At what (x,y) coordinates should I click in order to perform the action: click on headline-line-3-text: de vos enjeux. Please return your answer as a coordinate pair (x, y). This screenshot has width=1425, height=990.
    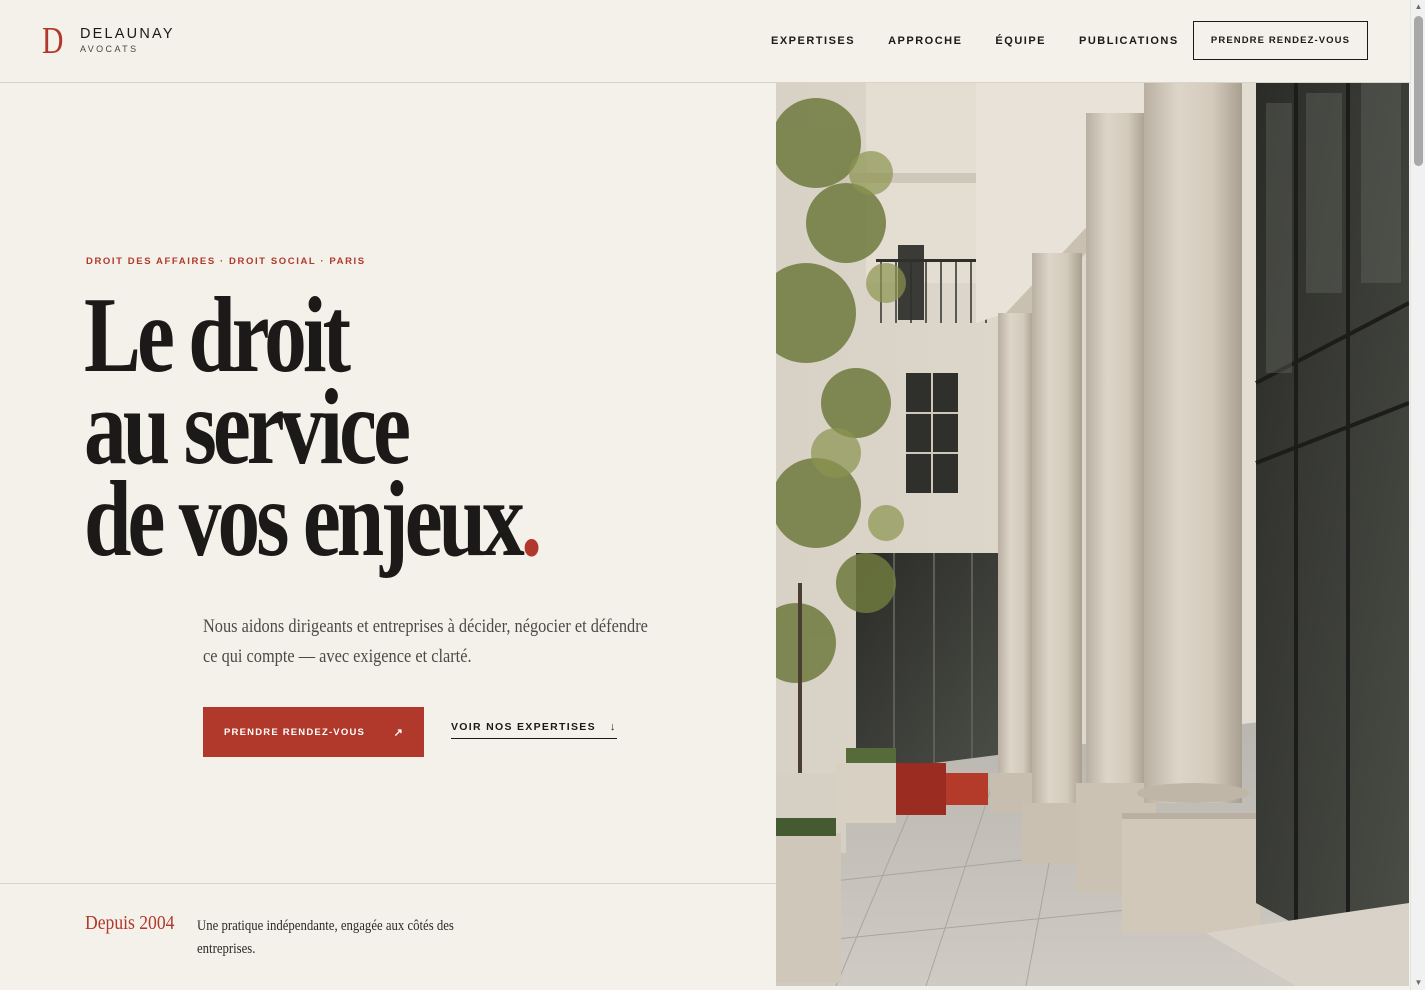
    Looking at the image, I should click on (304, 519).